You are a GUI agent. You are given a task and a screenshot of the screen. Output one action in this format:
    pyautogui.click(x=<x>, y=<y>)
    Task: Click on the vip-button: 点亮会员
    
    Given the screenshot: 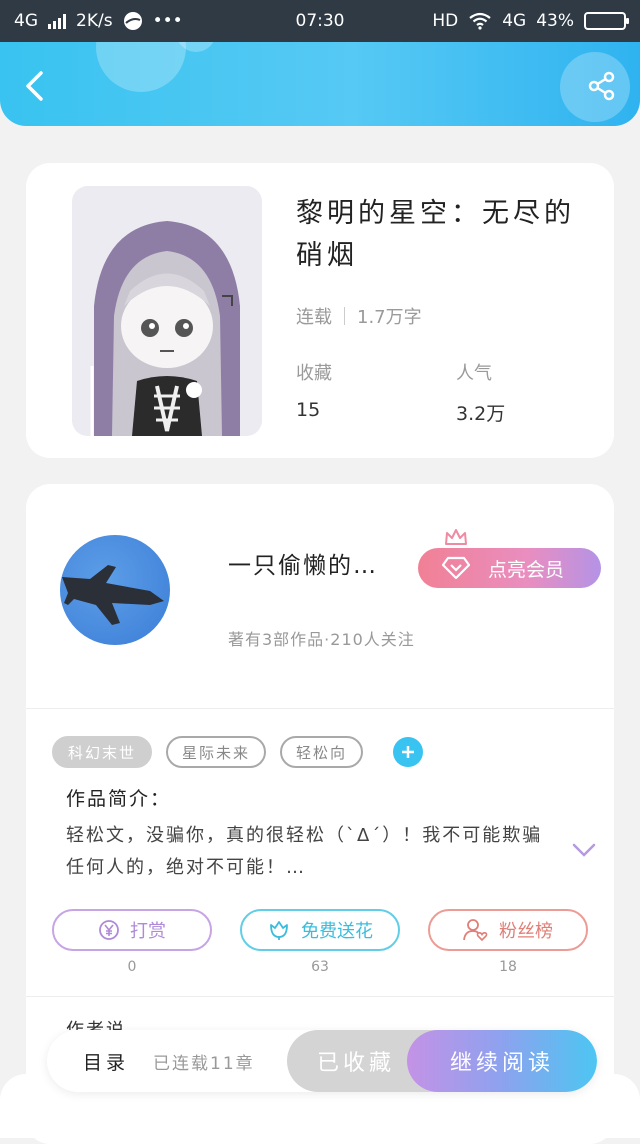 What is the action you would take?
    pyautogui.click(x=509, y=568)
    